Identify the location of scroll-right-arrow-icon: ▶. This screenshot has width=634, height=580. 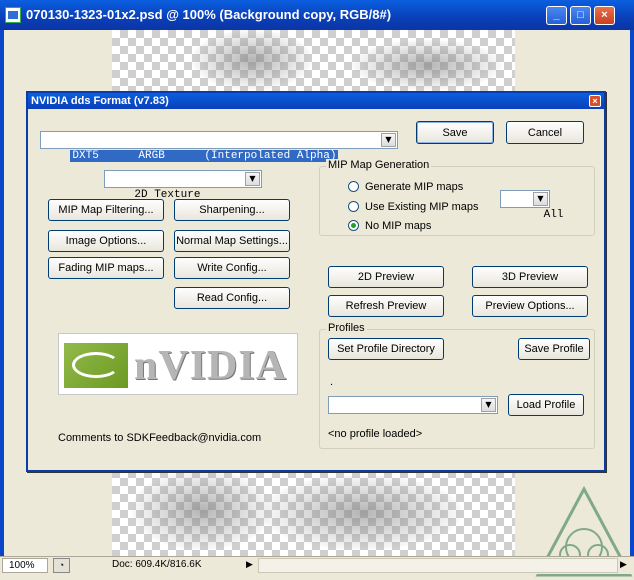
(623, 564).